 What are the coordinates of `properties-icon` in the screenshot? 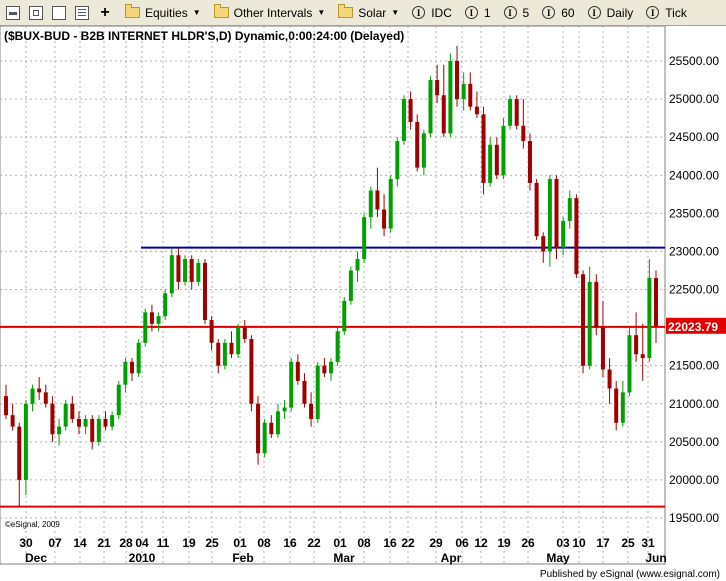 It's located at (82, 12).